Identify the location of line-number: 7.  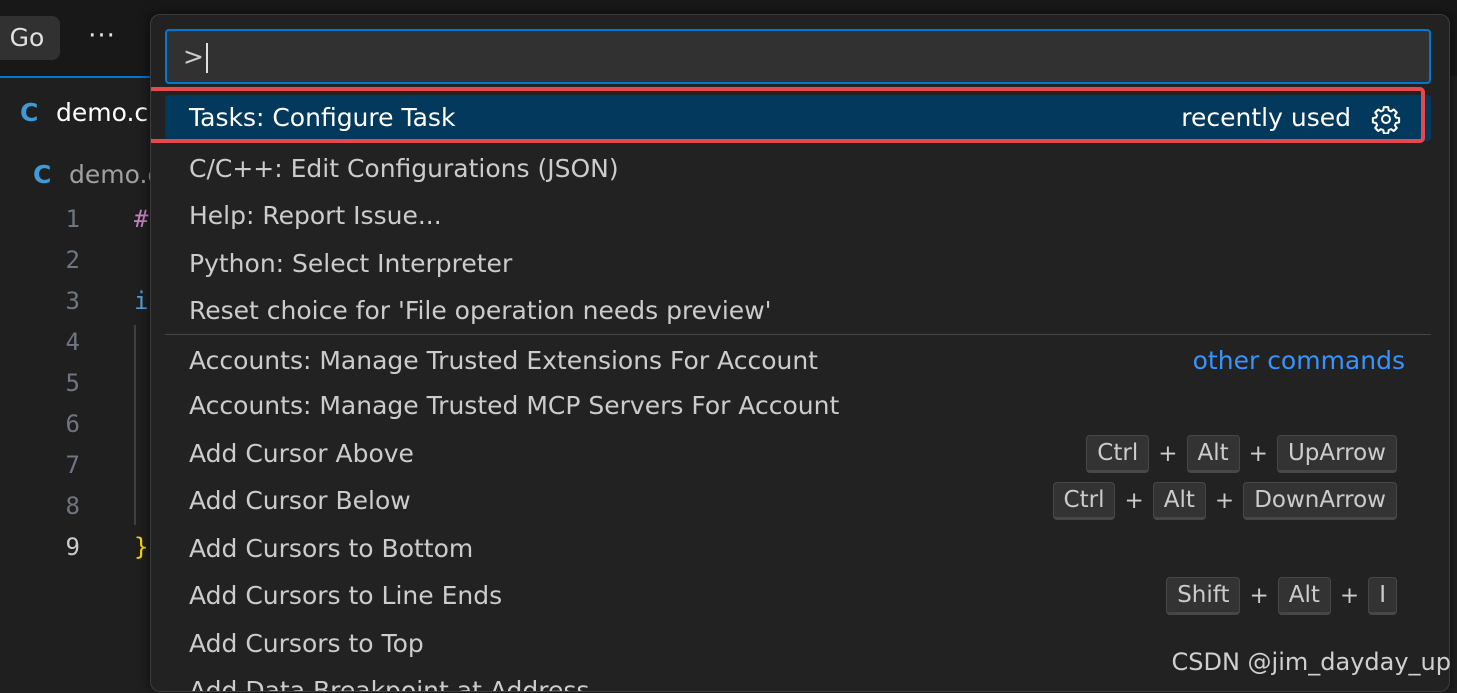
(72, 465).